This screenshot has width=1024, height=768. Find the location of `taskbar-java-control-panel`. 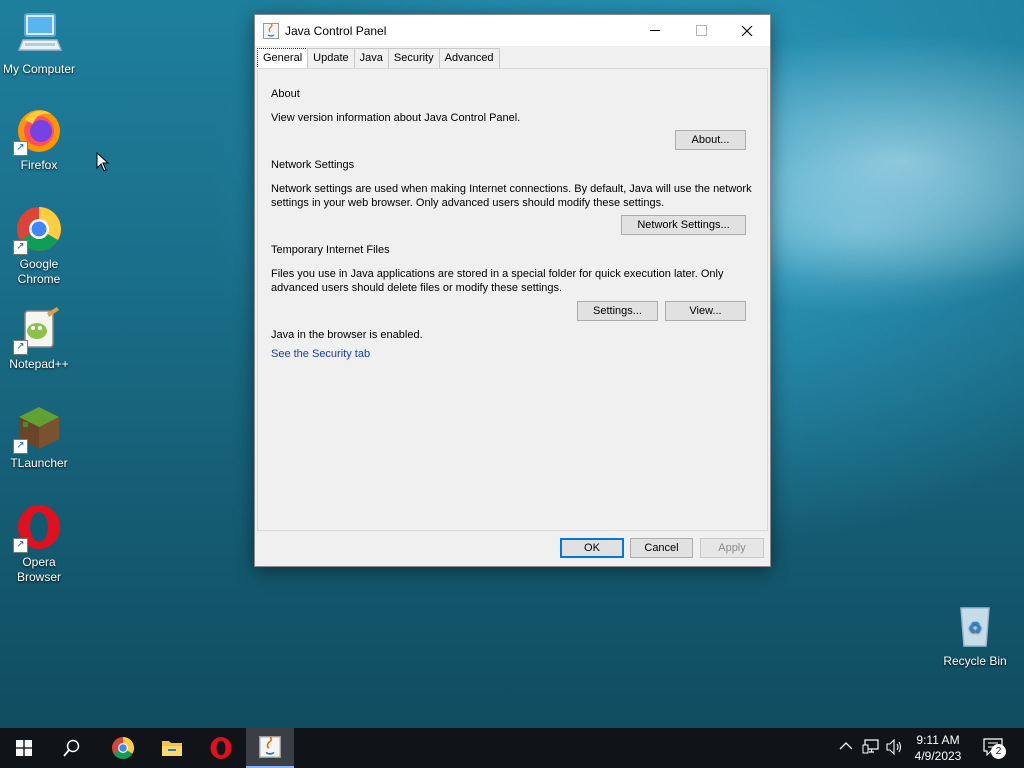

taskbar-java-control-panel is located at coordinates (270, 748).